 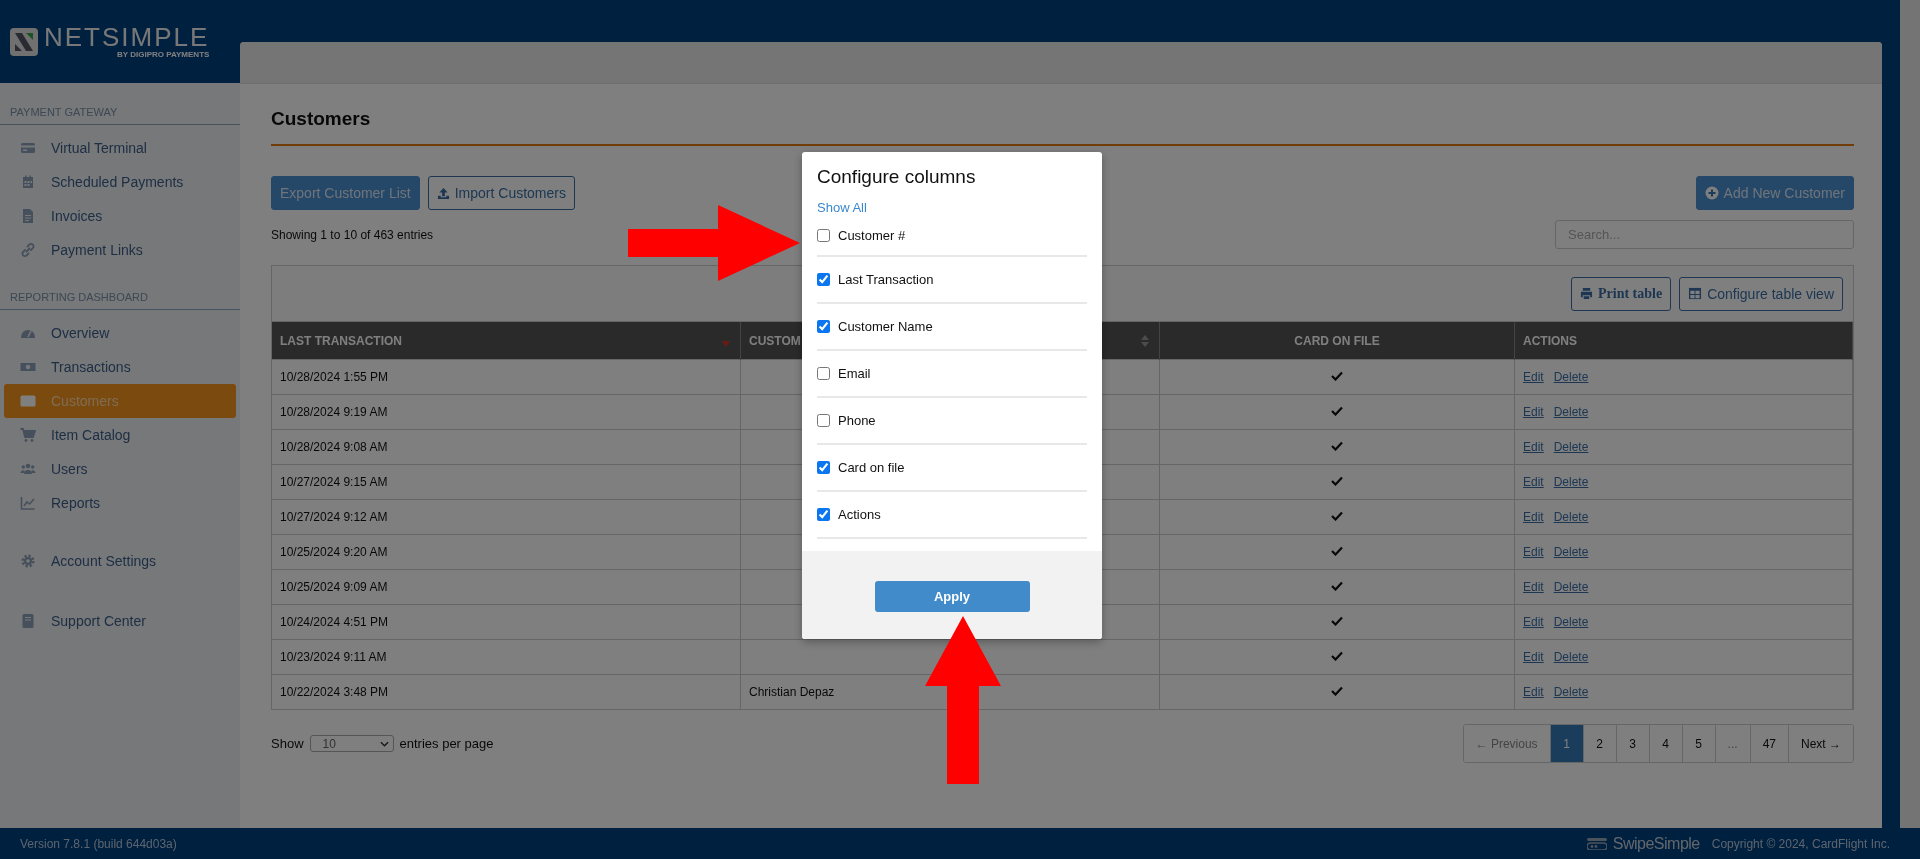 I want to click on caret-icon, so click(x=384, y=743).